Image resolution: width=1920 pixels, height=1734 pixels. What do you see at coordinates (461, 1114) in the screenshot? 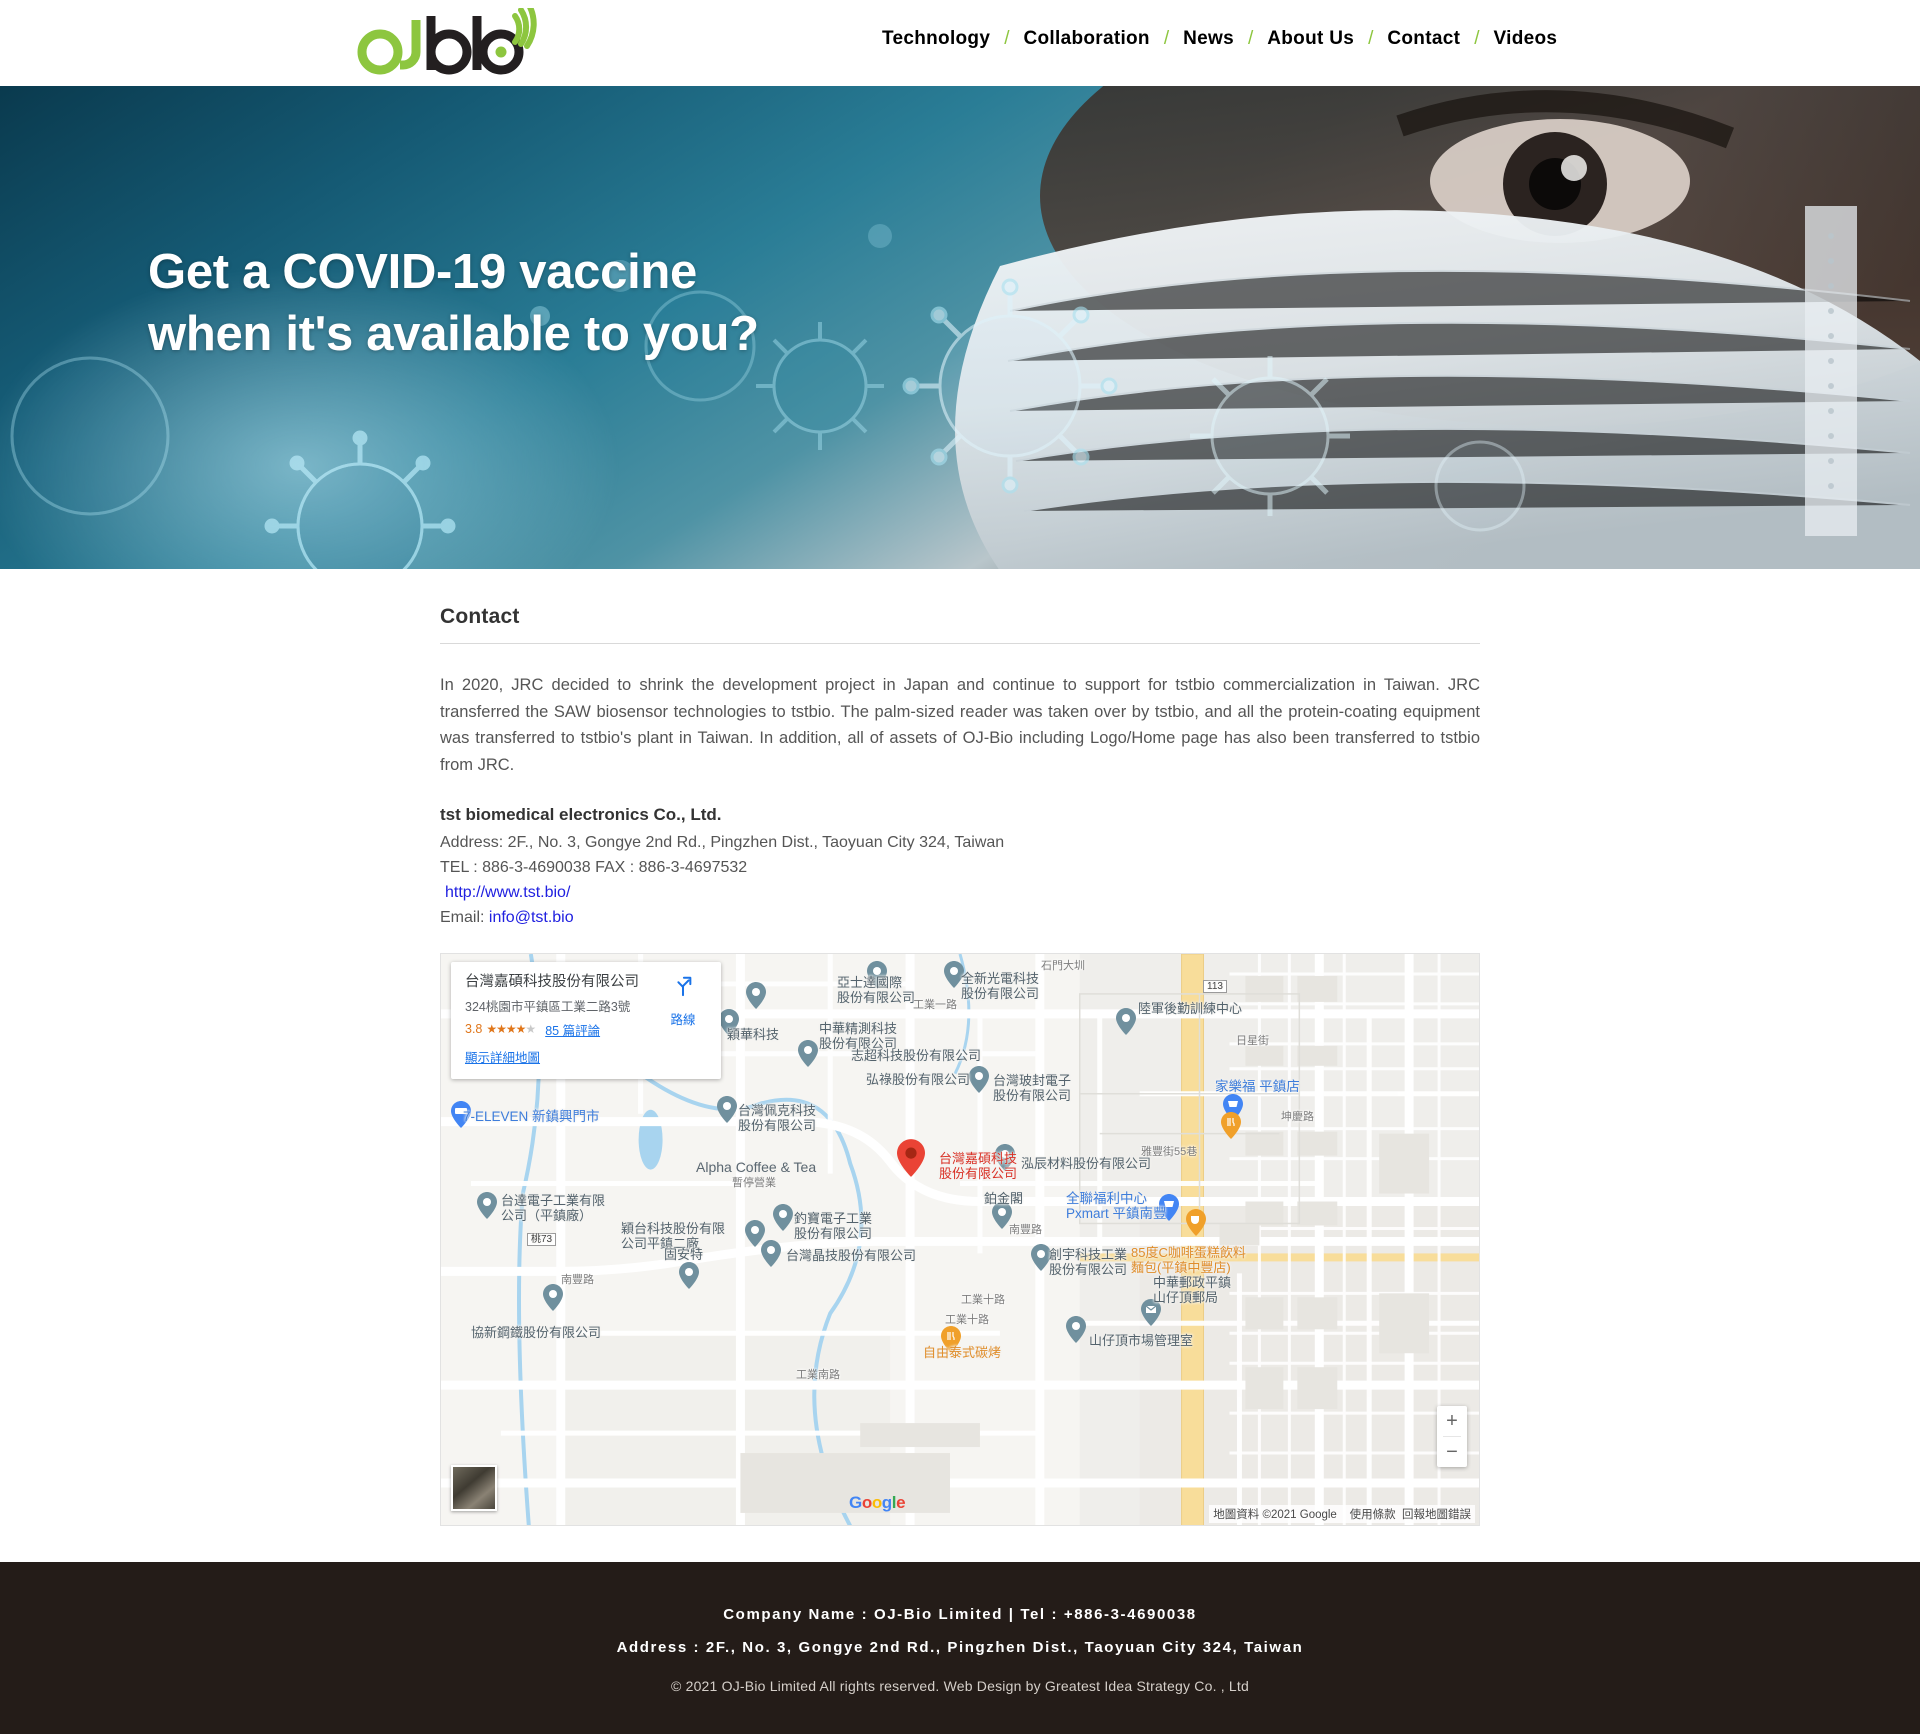
I see `map-pin-7-eleven` at bounding box center [461, 1114].